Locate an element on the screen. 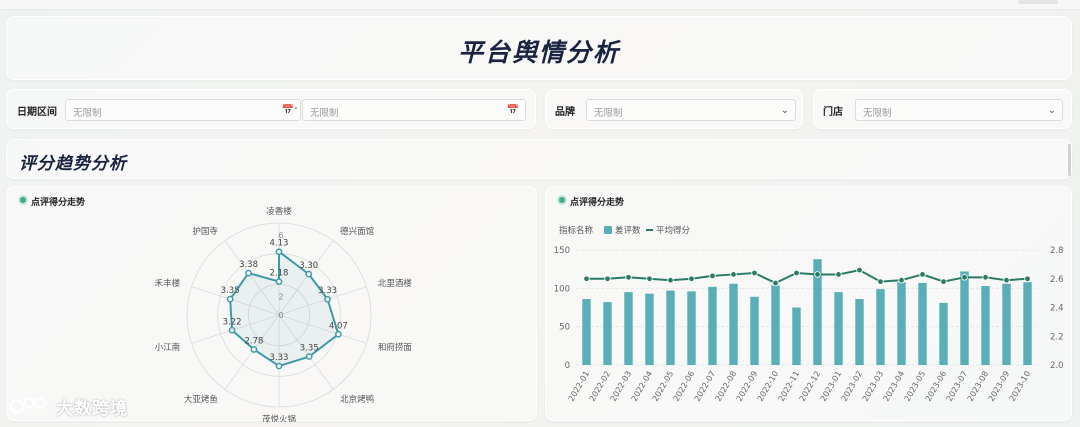 This screenshot has width=1080, height=427. date-end-input: 无限制 📅 is located at coordinates (414, 110).